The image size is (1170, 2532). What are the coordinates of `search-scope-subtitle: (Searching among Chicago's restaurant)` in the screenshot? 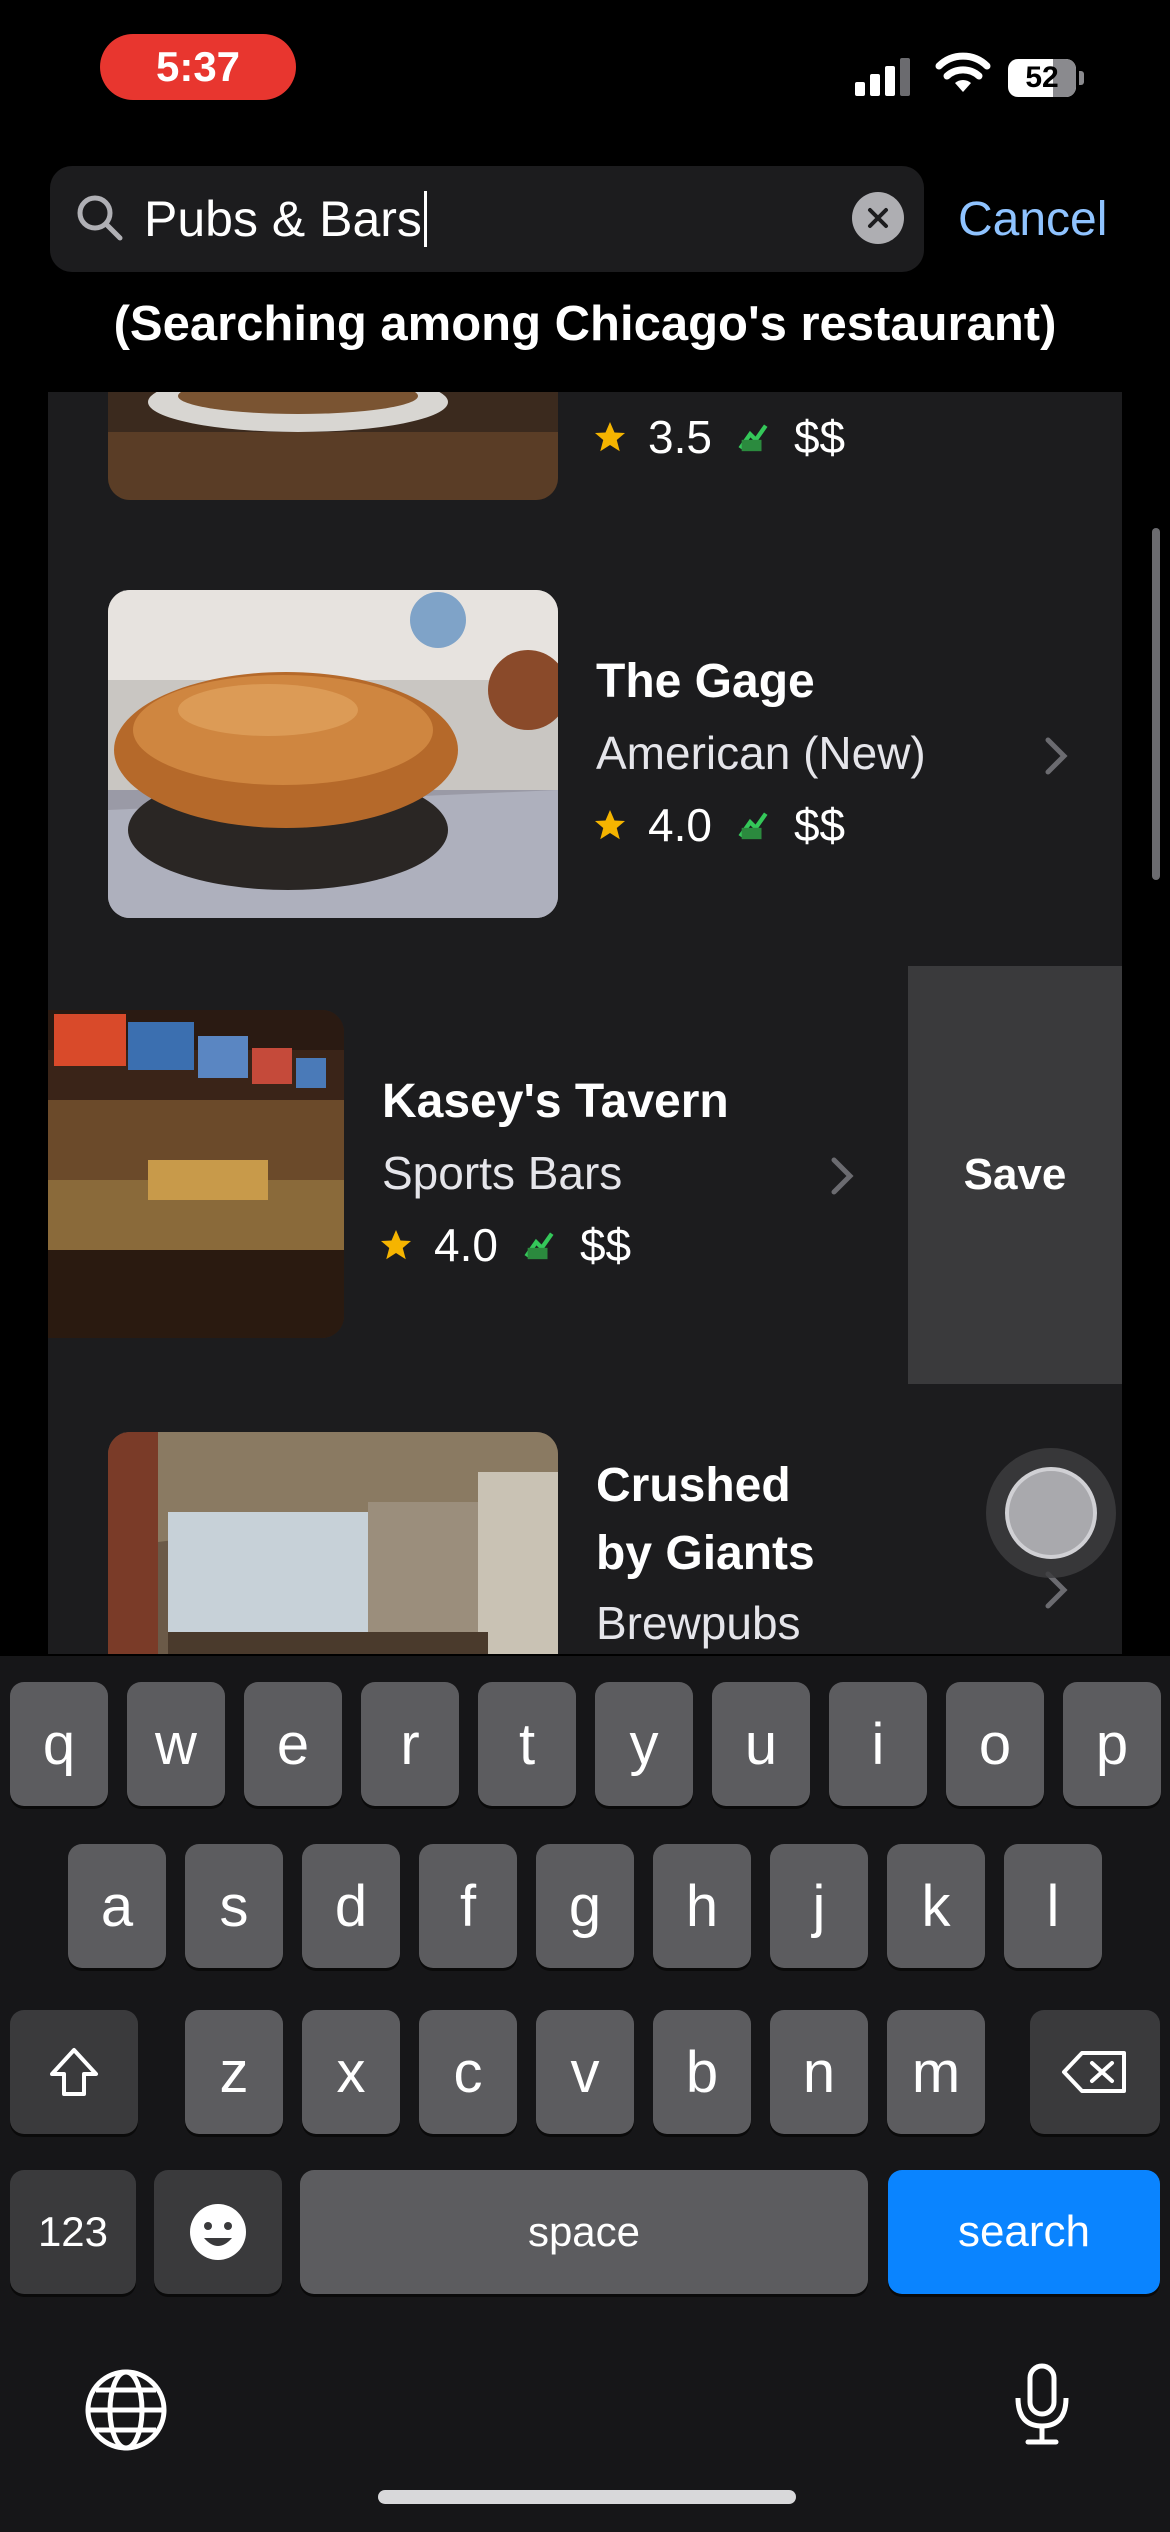 It's located at (585, 324).